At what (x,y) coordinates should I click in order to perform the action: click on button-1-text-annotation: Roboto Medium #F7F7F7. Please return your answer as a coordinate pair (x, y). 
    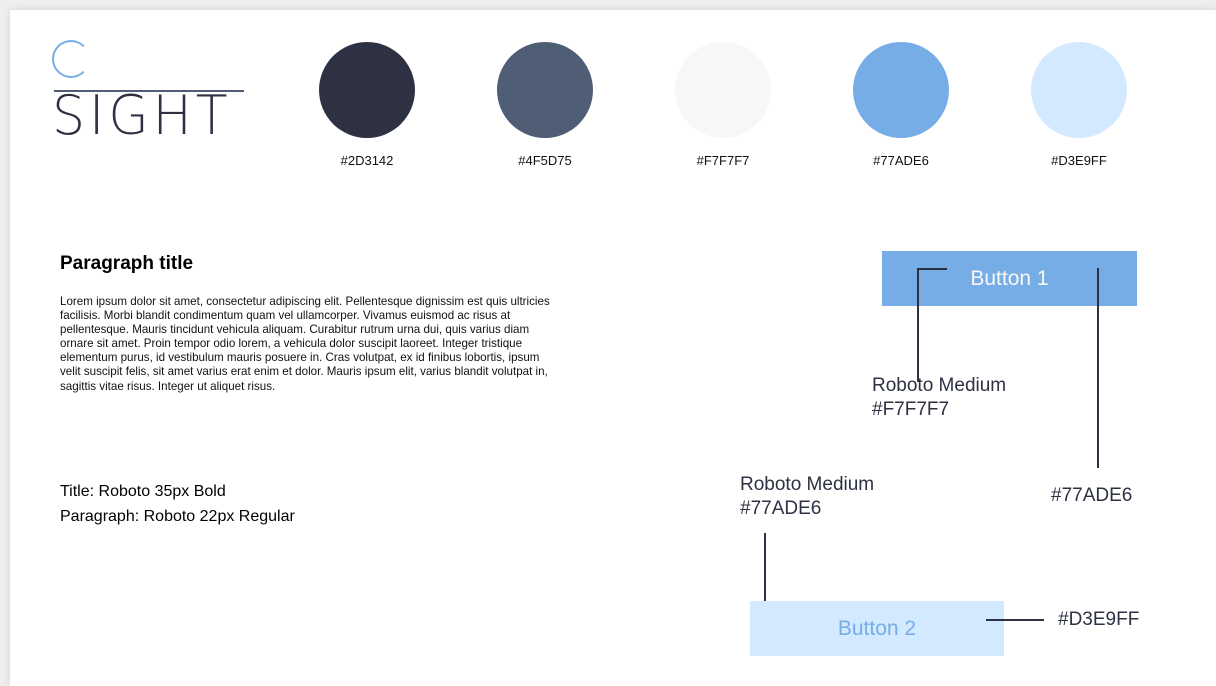
    Looking at the image, I should click on (939, 398).